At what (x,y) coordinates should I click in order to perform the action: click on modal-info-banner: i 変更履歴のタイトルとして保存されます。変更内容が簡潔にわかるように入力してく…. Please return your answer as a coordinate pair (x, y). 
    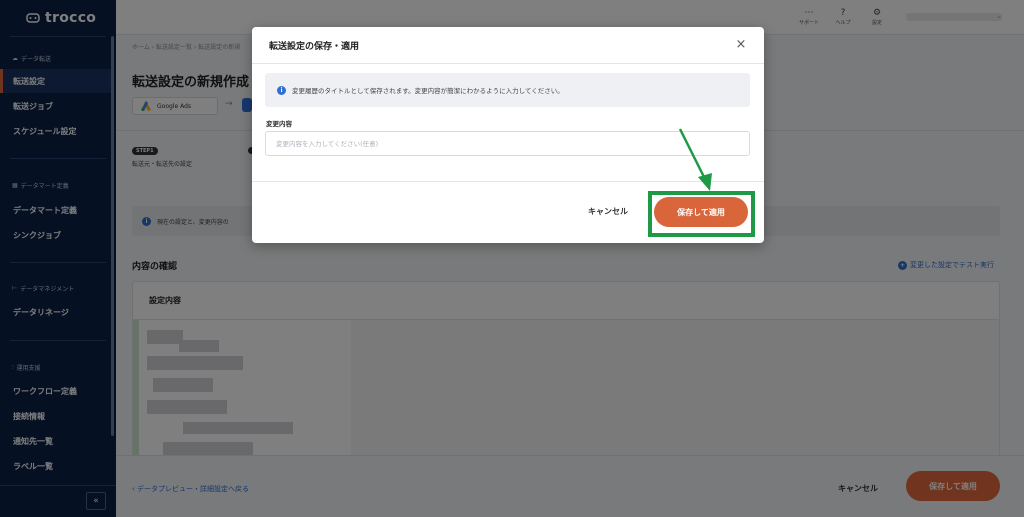
    Looking at the image, I should click on (507, 90).